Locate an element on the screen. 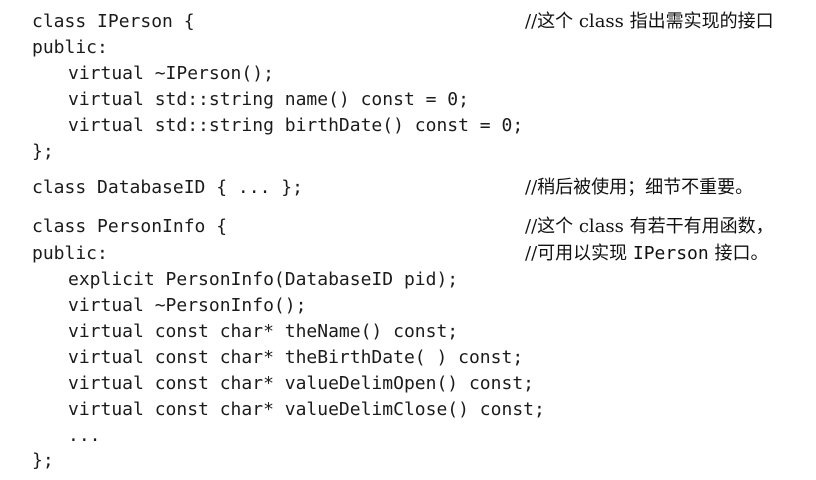 Image resolution: width=816 pixels, height=480 pixels. personinfo-closing-brace: }; is located at coordinates (43, 460).